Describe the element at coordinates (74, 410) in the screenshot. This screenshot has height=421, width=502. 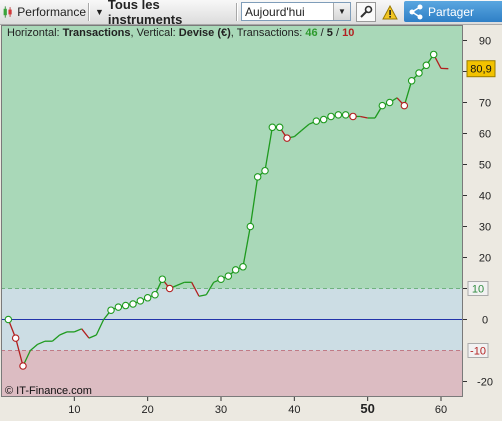
I see `x-tick-label: 10` at that location.